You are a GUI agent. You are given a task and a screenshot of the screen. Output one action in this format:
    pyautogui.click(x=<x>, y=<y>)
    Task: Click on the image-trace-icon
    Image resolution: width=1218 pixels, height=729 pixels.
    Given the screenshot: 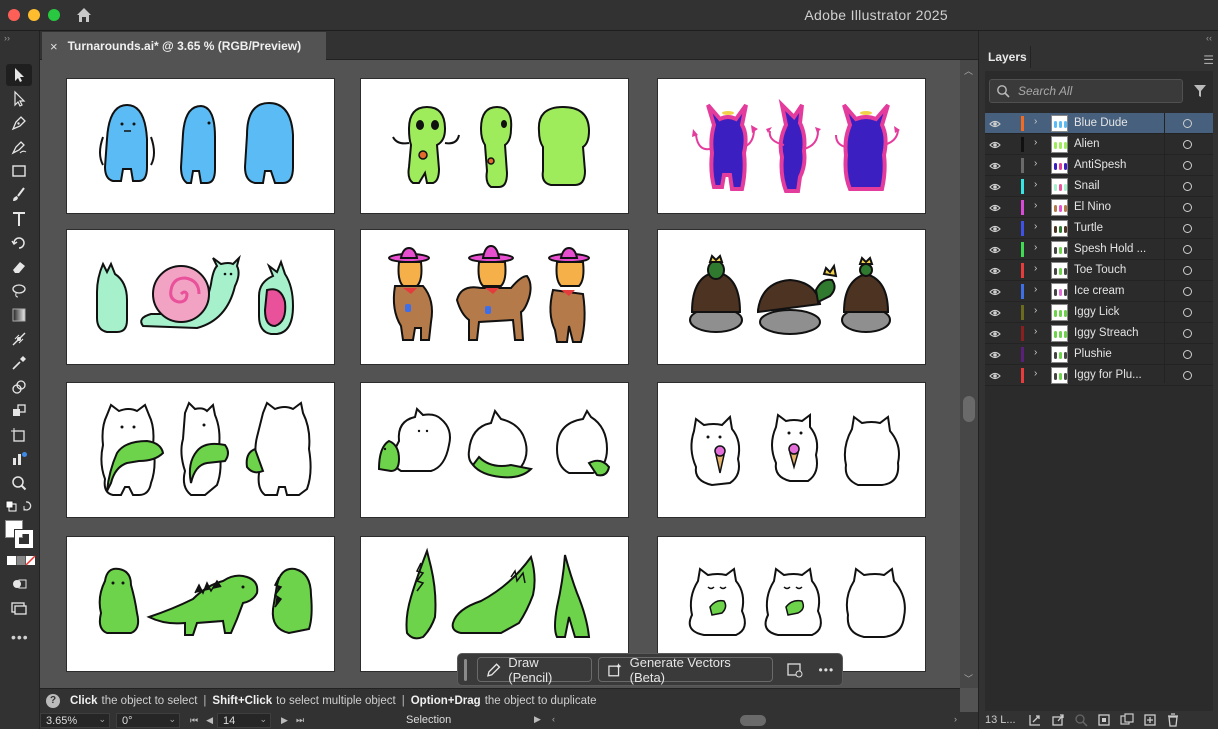 What is the action you would take?
    pyautogui.click(x=794, y=670)
    